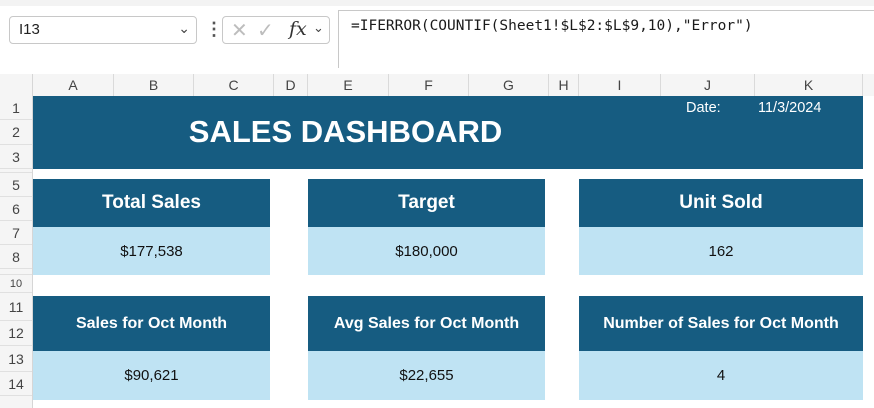 Image resolution: width=874 pixels, height=408 pixels. Describe the element at coordinates (265, 30) in the screenshot. I see `check-icon: ✓` at that location.